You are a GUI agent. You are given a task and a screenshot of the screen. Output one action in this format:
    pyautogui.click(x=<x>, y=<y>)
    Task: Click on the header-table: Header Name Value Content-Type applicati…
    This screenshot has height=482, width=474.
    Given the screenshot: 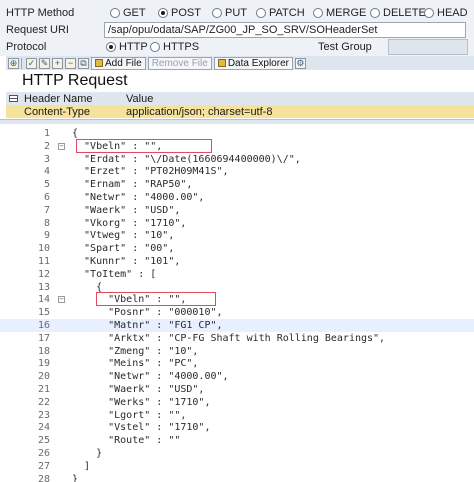 What is the action you would take?
    pyautogui.click(x=240, y=105)
    